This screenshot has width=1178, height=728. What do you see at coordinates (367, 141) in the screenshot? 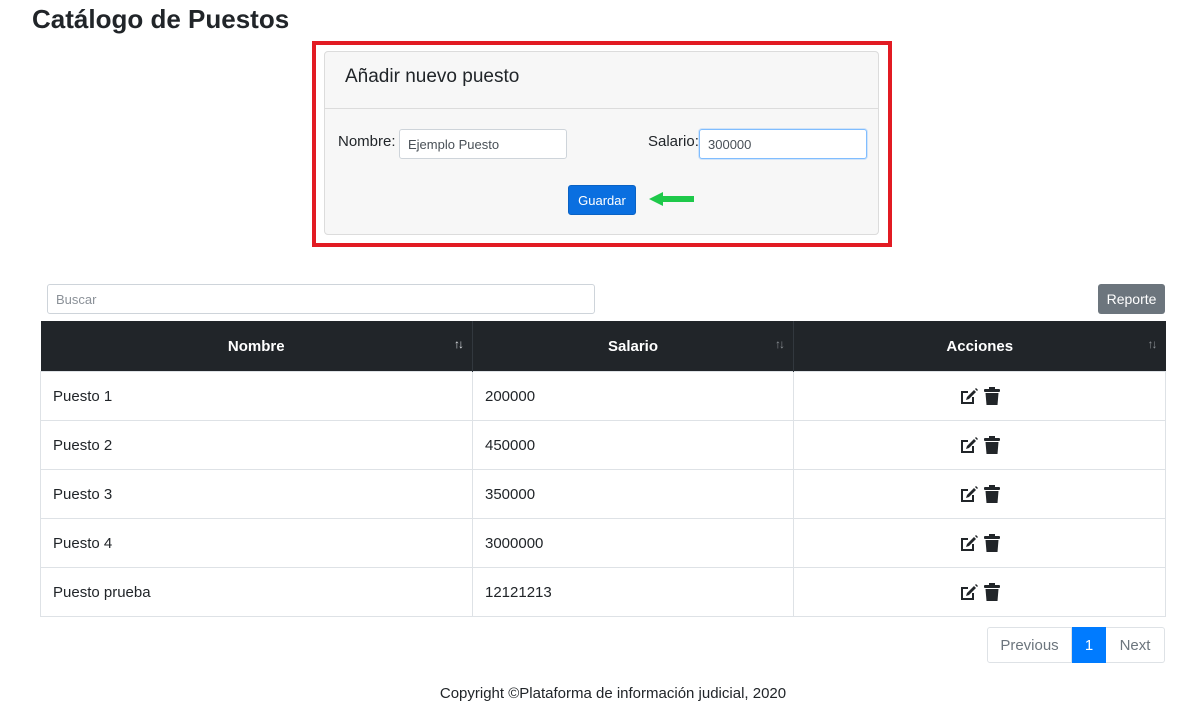
I see `name-label: Nombre:` at bounding box center [367, 141].